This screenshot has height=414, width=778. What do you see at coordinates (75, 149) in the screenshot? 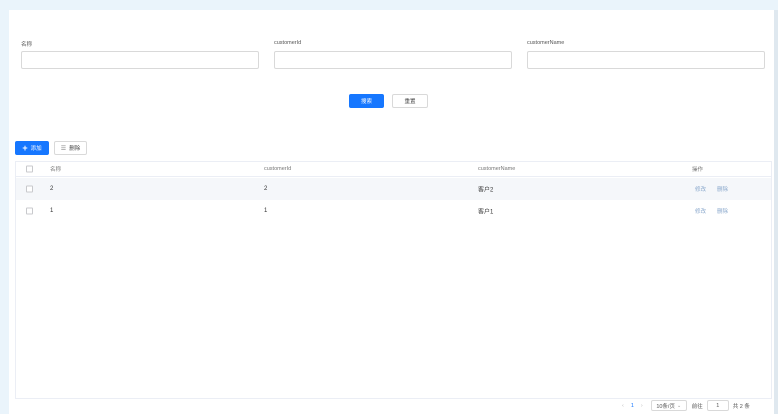
I see `delete-button-label: 删除` at bounding box center [75, 149].